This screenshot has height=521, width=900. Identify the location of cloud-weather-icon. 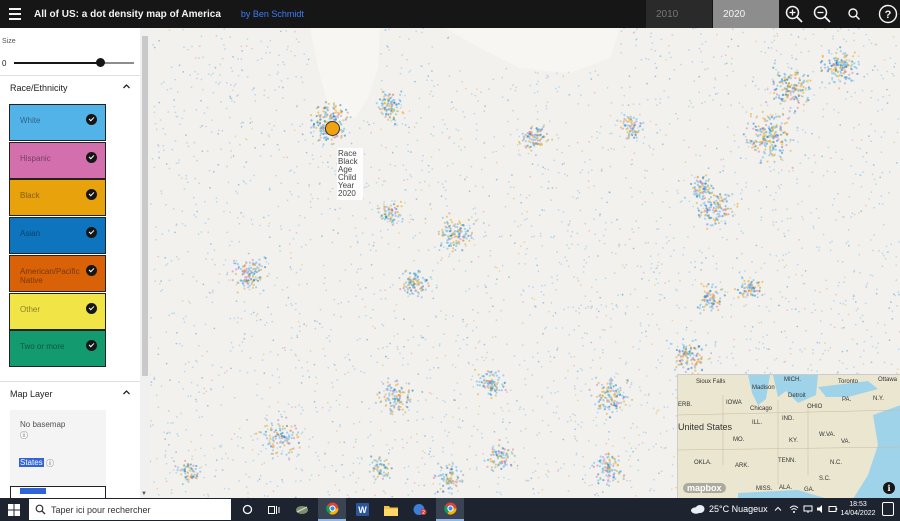
(698, 509).